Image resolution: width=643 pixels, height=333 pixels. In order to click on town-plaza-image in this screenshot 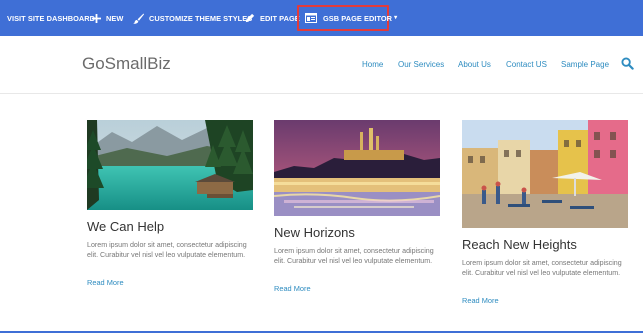, I will do `click(545, 174)`.